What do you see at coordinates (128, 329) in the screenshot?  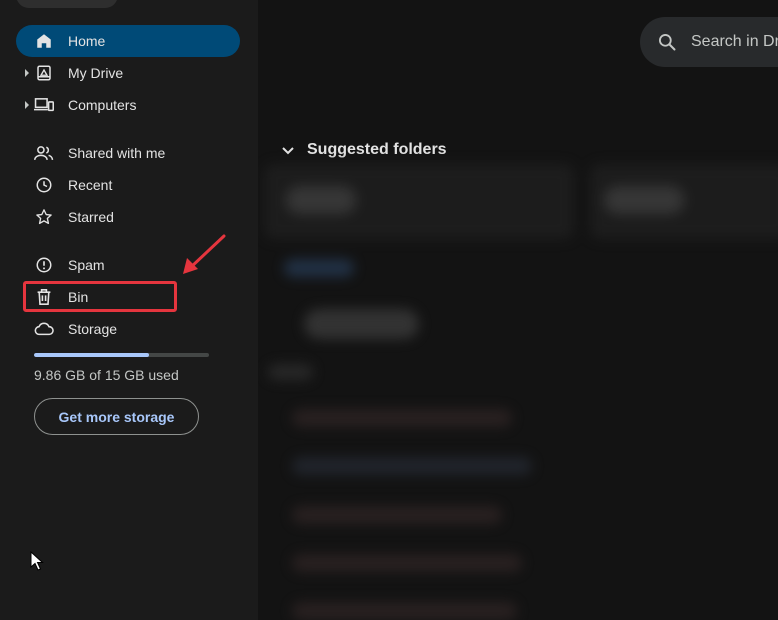 I see `sidebar-item-storage: Storage` at bounding box center [128, 329].